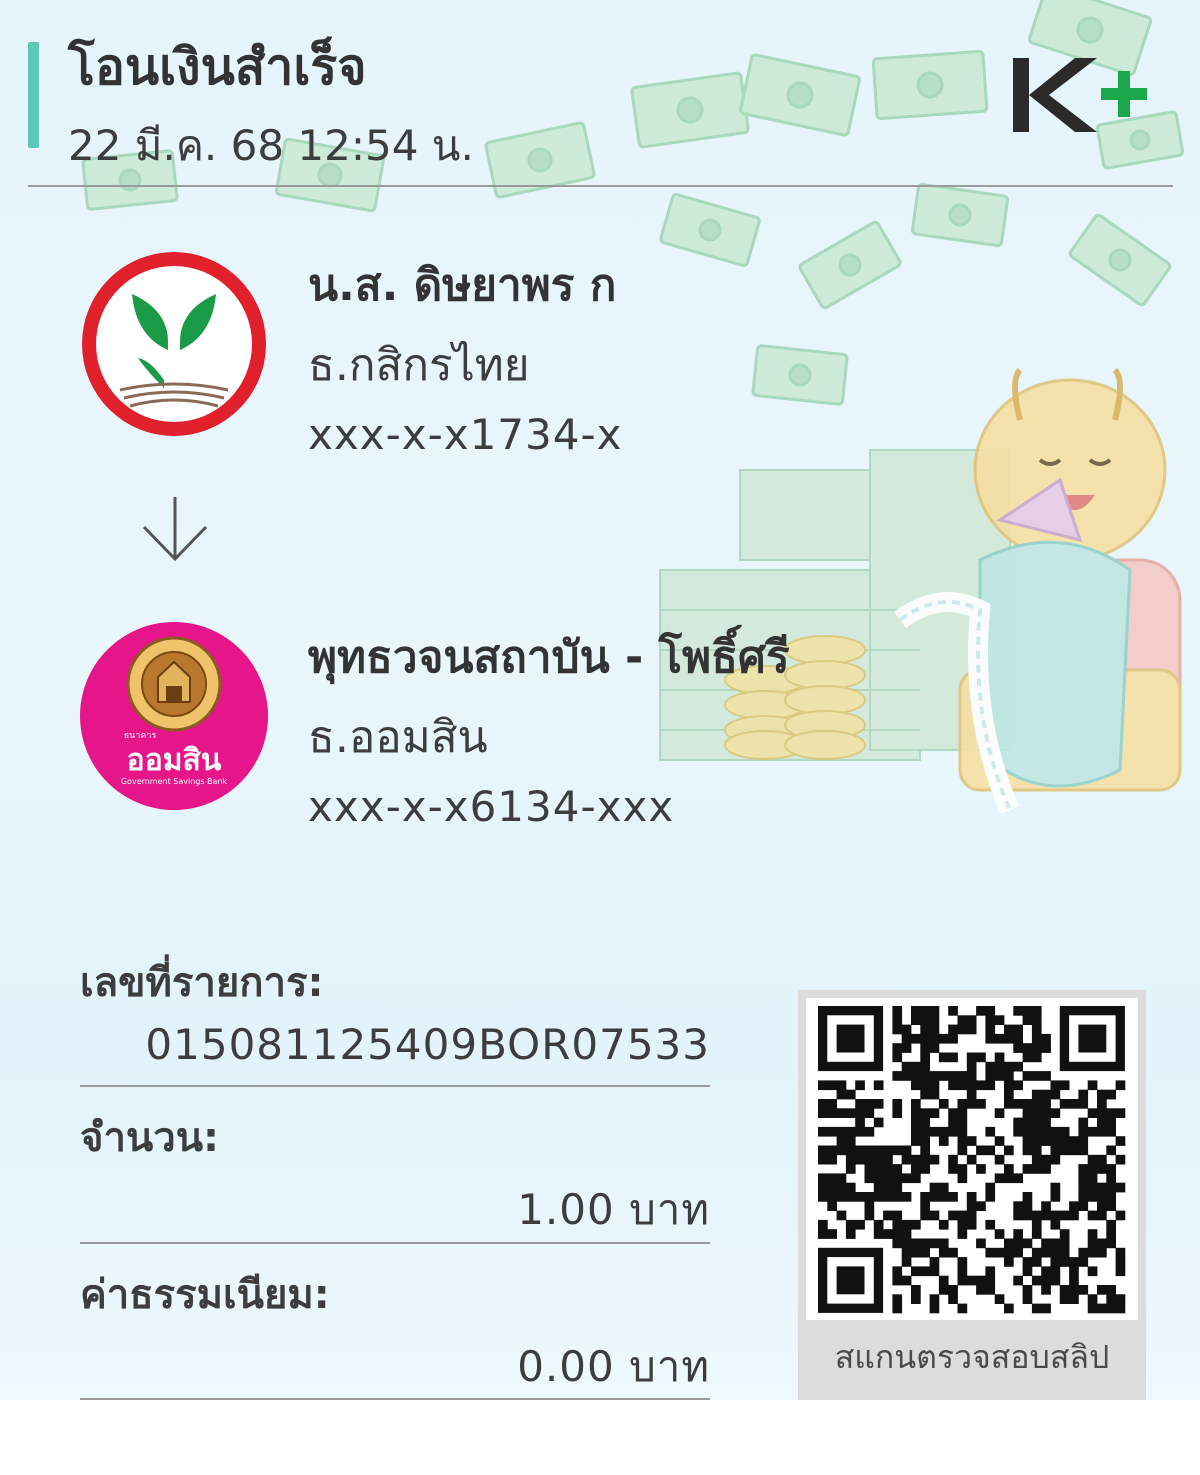  Describe the element at coordinates (1080, 95) in the screenshot. I see `kplus-logo` at that location.